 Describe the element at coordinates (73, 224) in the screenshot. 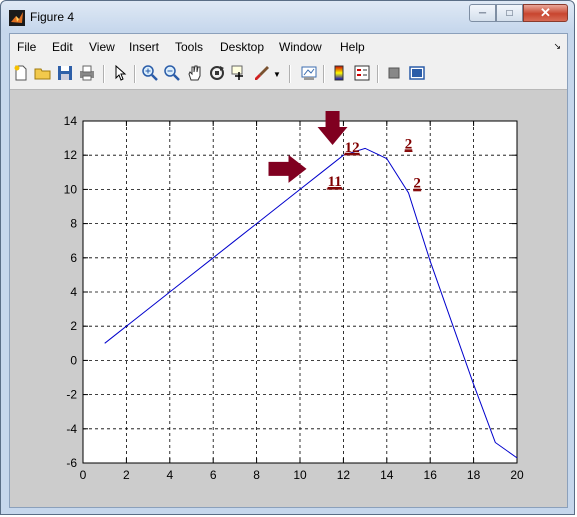

I see `y-tick-label: 8` at that location.